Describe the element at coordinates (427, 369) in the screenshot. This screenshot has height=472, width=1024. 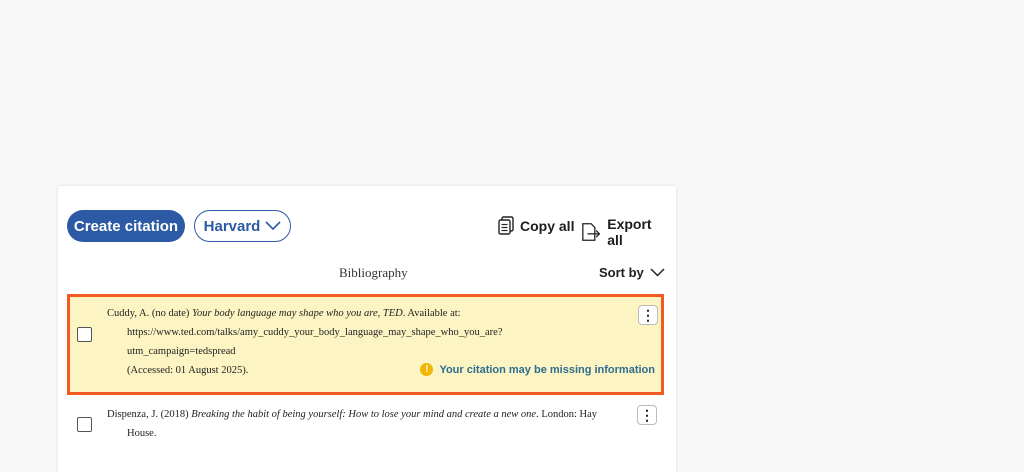
I see `warning-icon: !` at that location.